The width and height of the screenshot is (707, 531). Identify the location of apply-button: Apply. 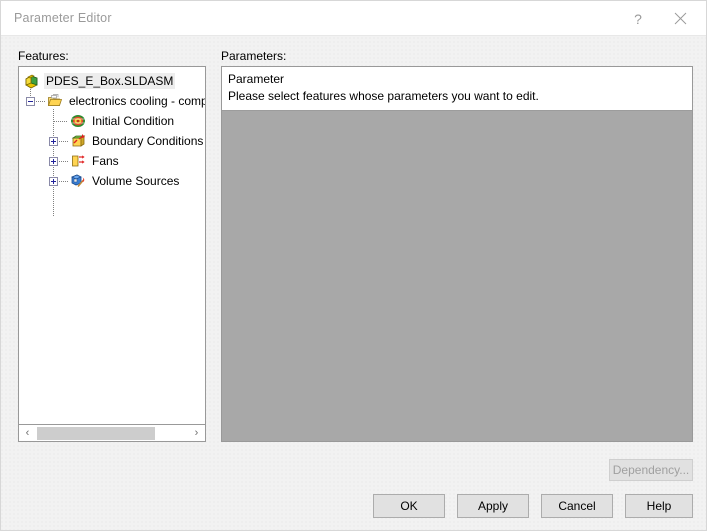
(493, 506).